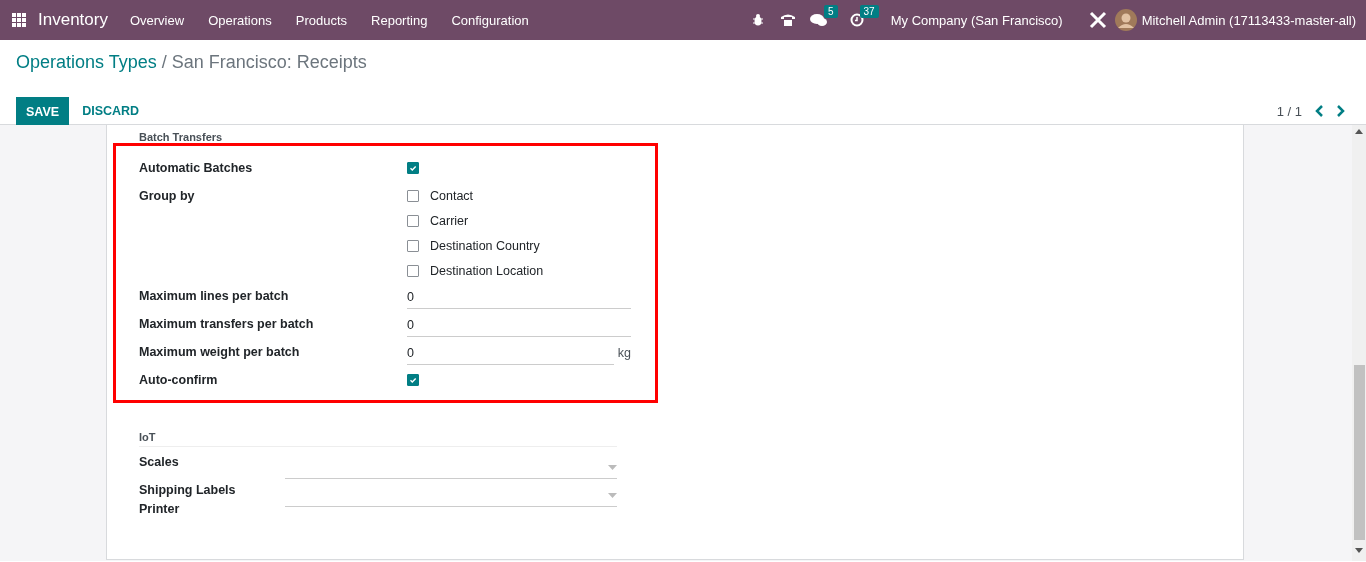 This screenshot has height=562, width=1366. Describe the element at coordinates (159, 462) in the screenshot. I see `field-label: Scales` at that location.